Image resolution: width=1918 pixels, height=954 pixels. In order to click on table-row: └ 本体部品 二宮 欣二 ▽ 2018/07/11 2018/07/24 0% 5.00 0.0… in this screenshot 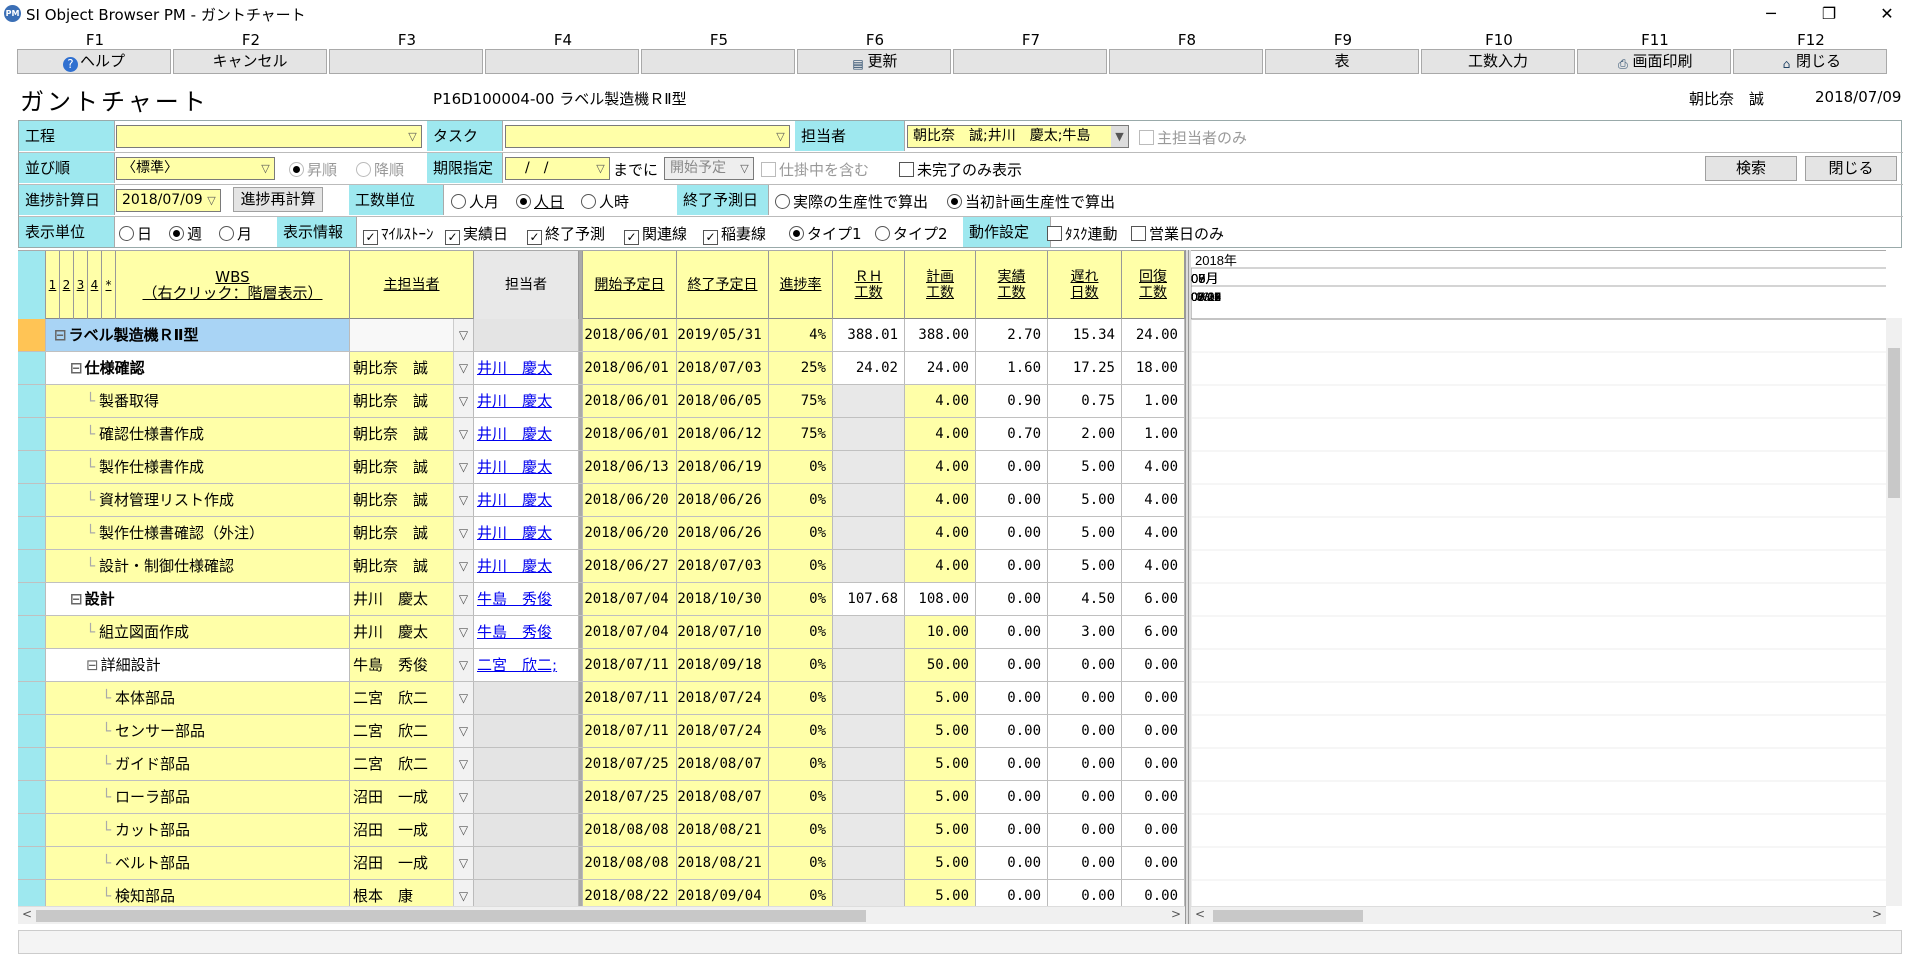, I will do `click(601, 698)`.